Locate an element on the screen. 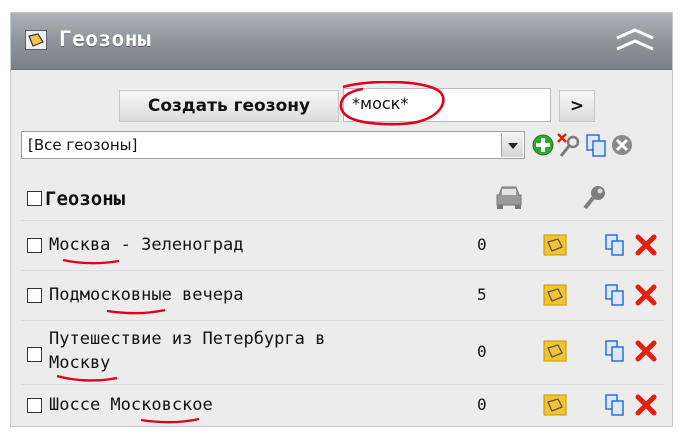 The height and width of the screenshot is (437, 685). key-icon is located at coordinates (594, 198).